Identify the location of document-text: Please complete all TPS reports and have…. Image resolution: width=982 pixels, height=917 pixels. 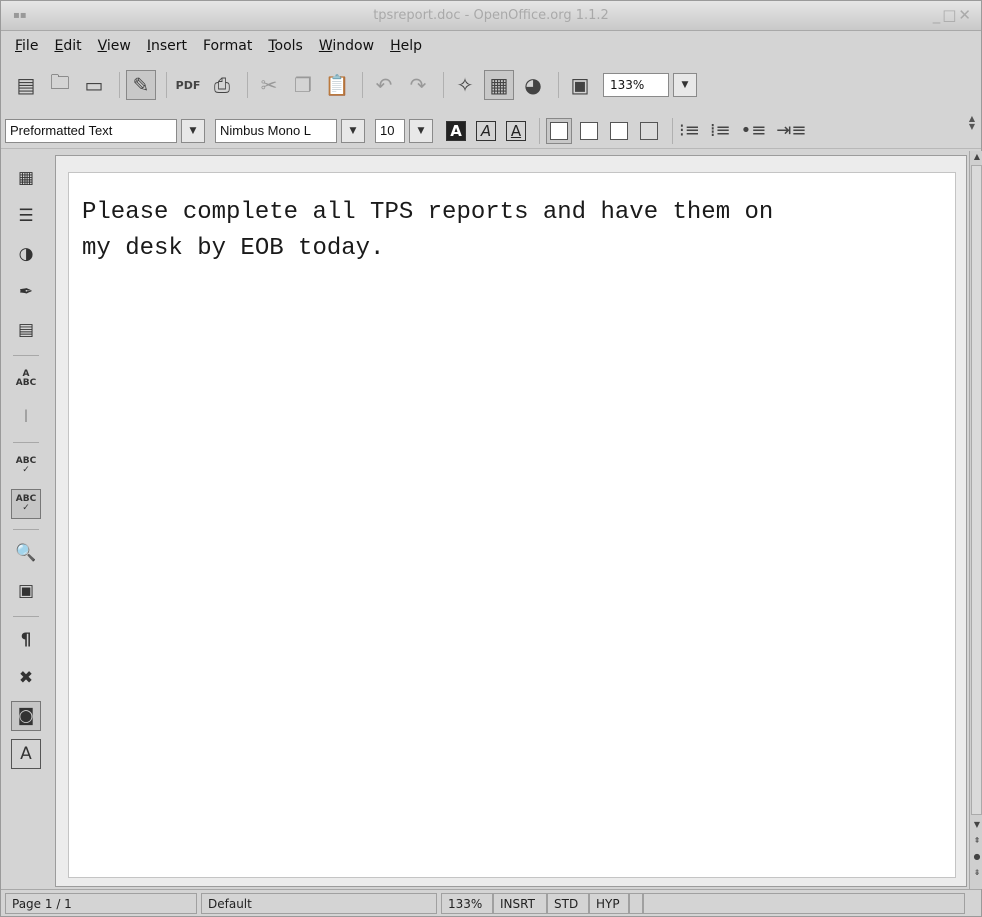
(512, 231).